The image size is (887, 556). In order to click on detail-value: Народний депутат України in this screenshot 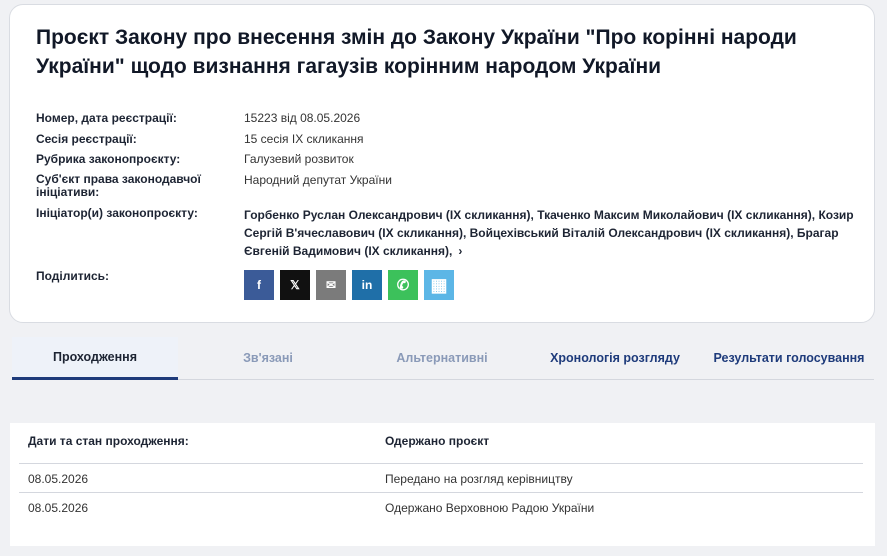, I will do `click(318, 180)`.